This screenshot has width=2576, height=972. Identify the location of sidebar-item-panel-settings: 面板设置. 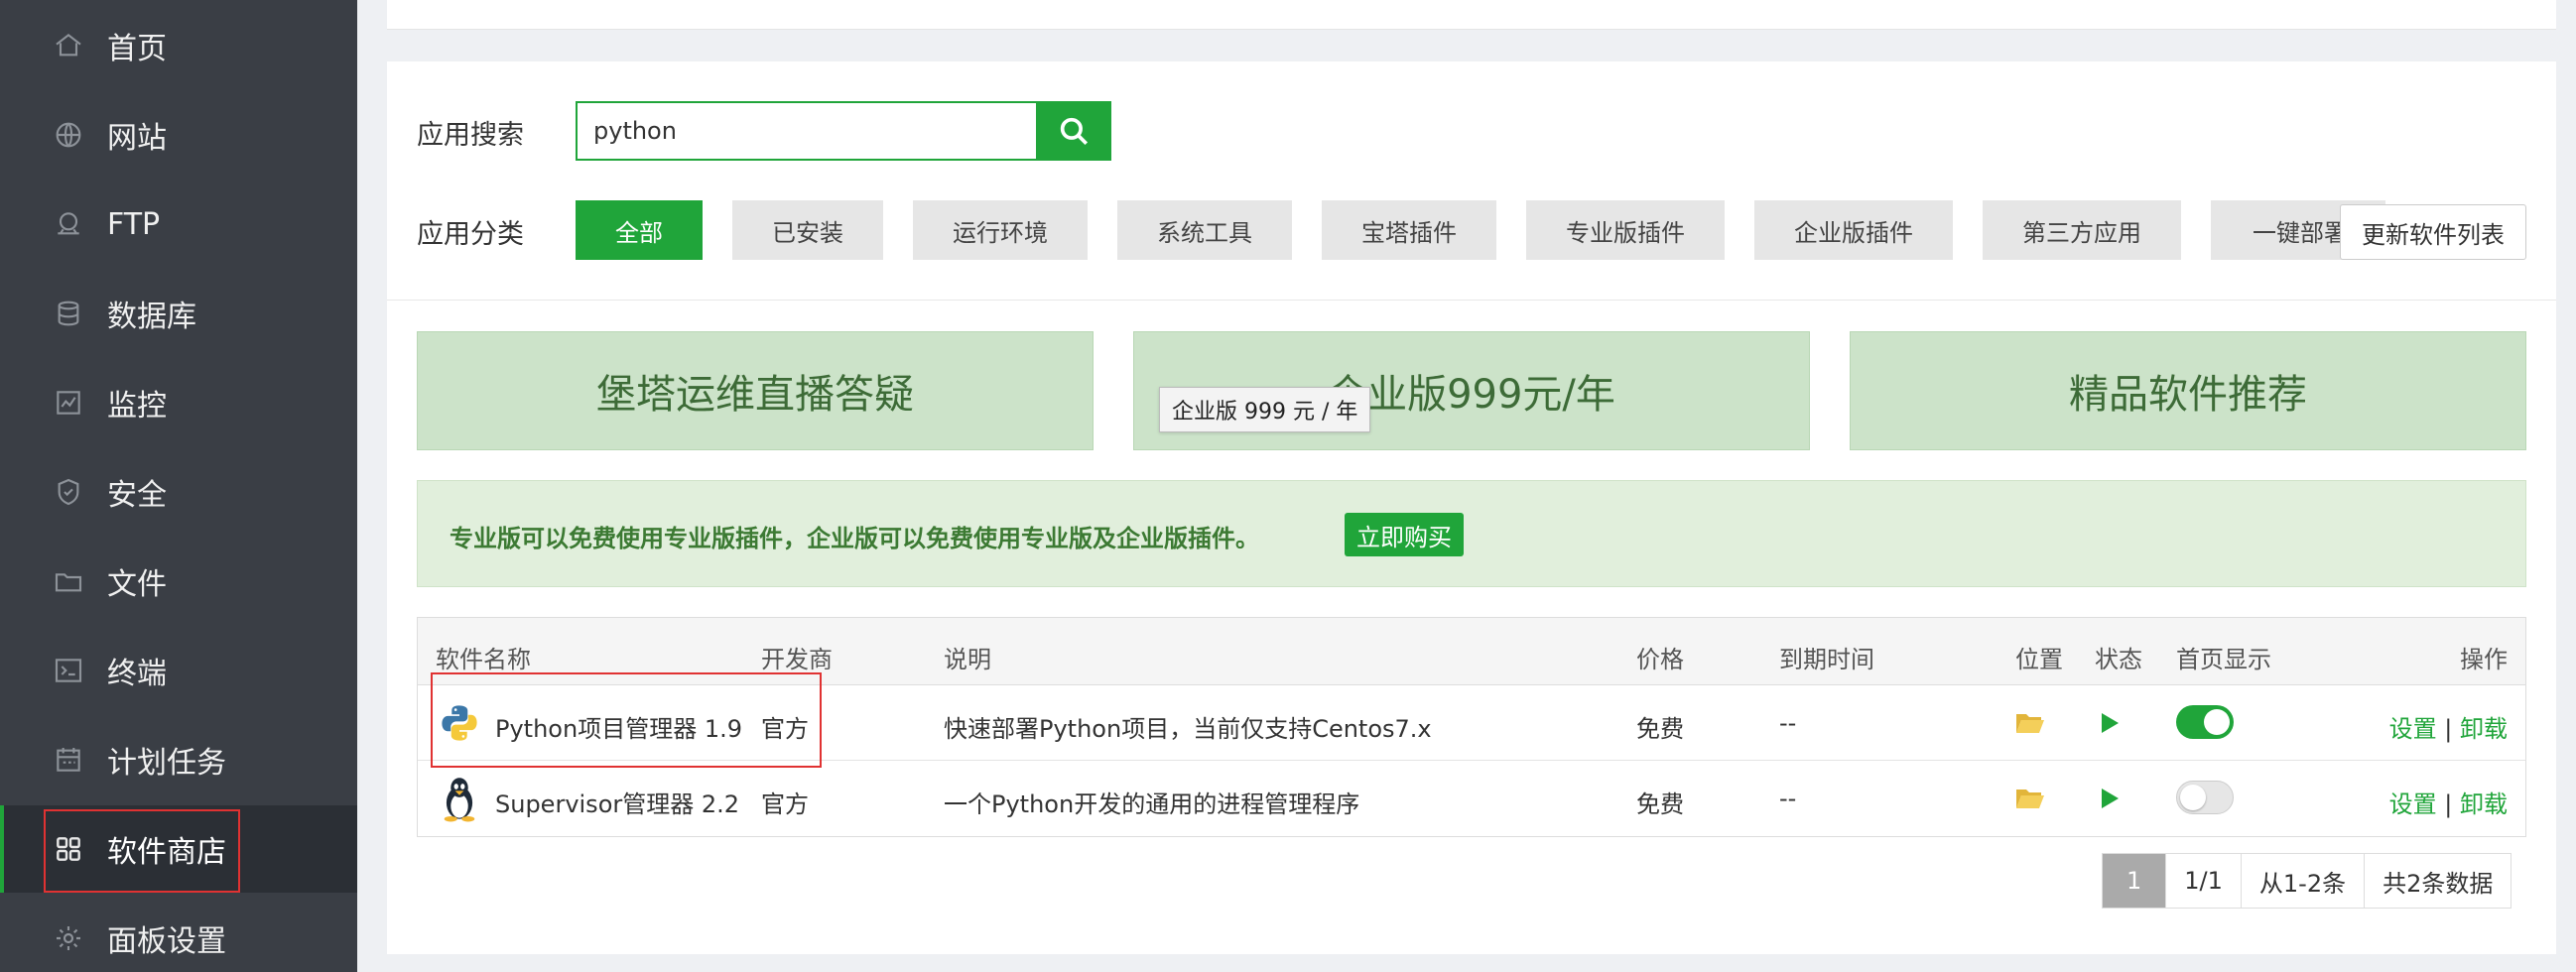
(179, 933).